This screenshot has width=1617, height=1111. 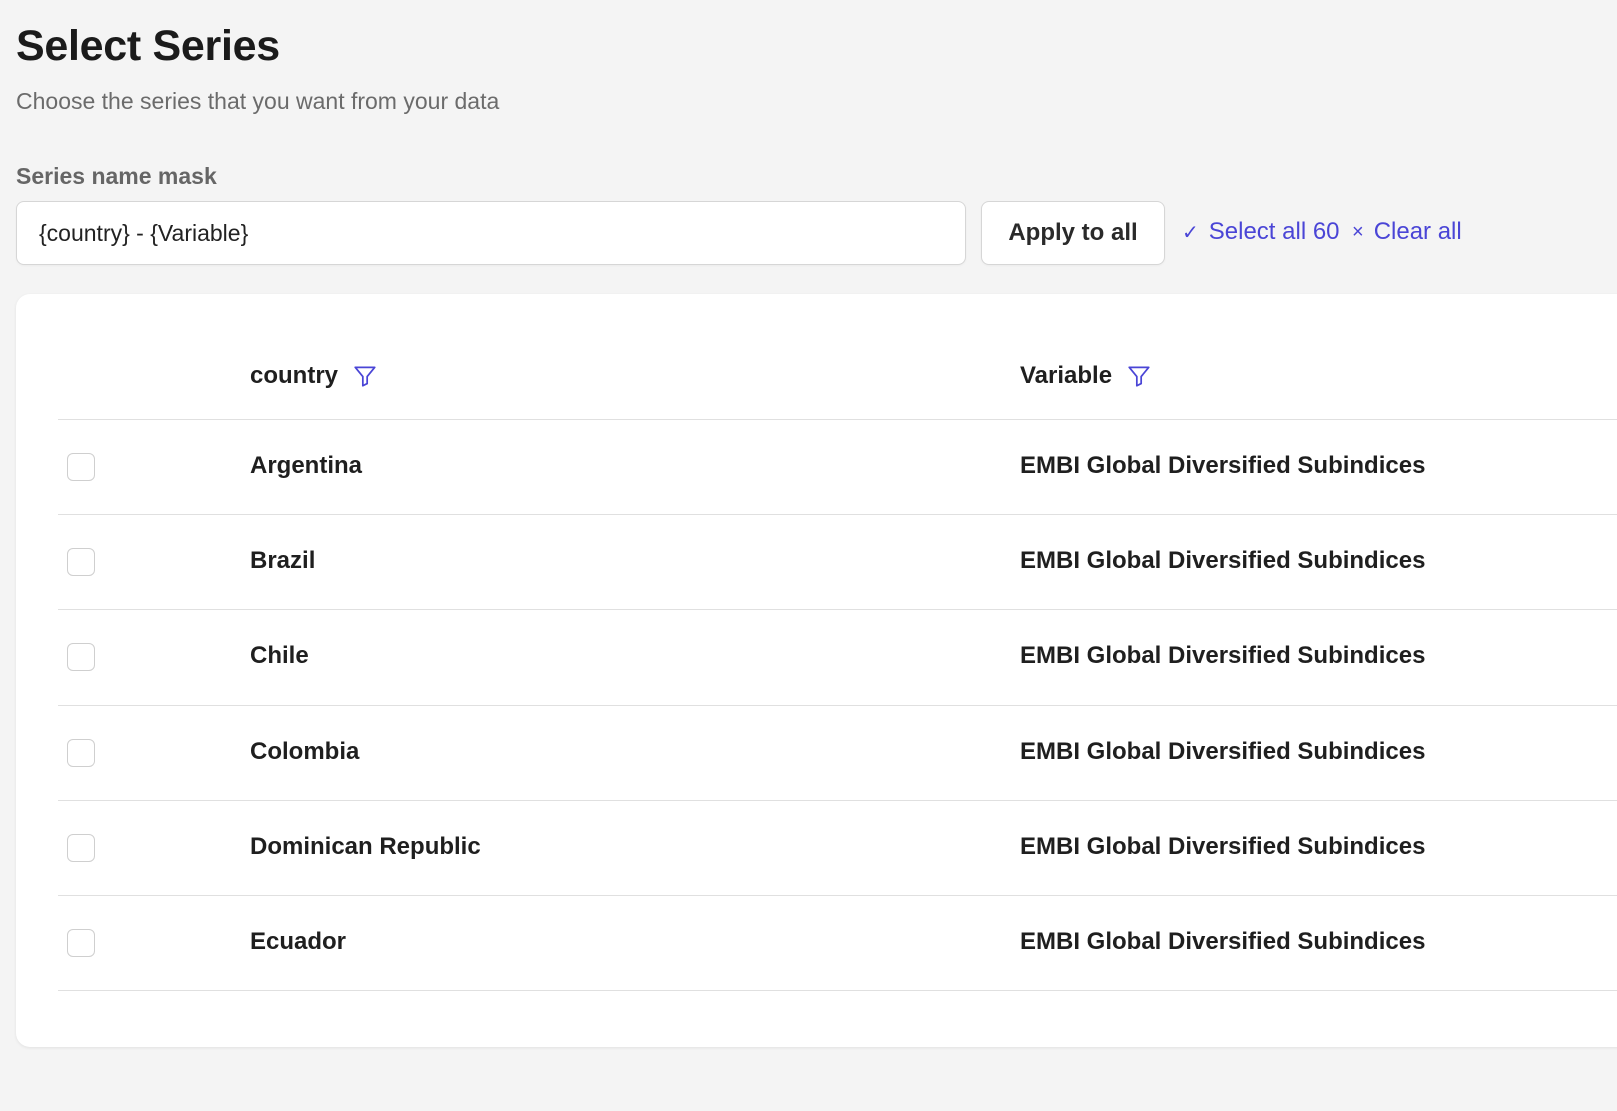 What do you see at coordinates (148, 46) in the screenshot?
I see `page-title: Select Series` at bounding box center [148, 46].